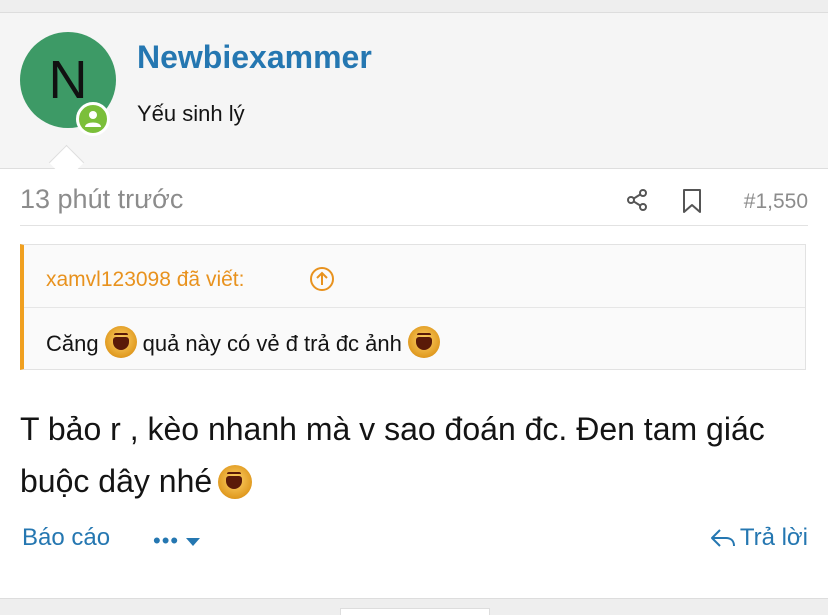  What do you see at coordinates (191, 113) in the screenshot?
I see `user-title: Yếu sinh lý` at bounding box center [191, 113].